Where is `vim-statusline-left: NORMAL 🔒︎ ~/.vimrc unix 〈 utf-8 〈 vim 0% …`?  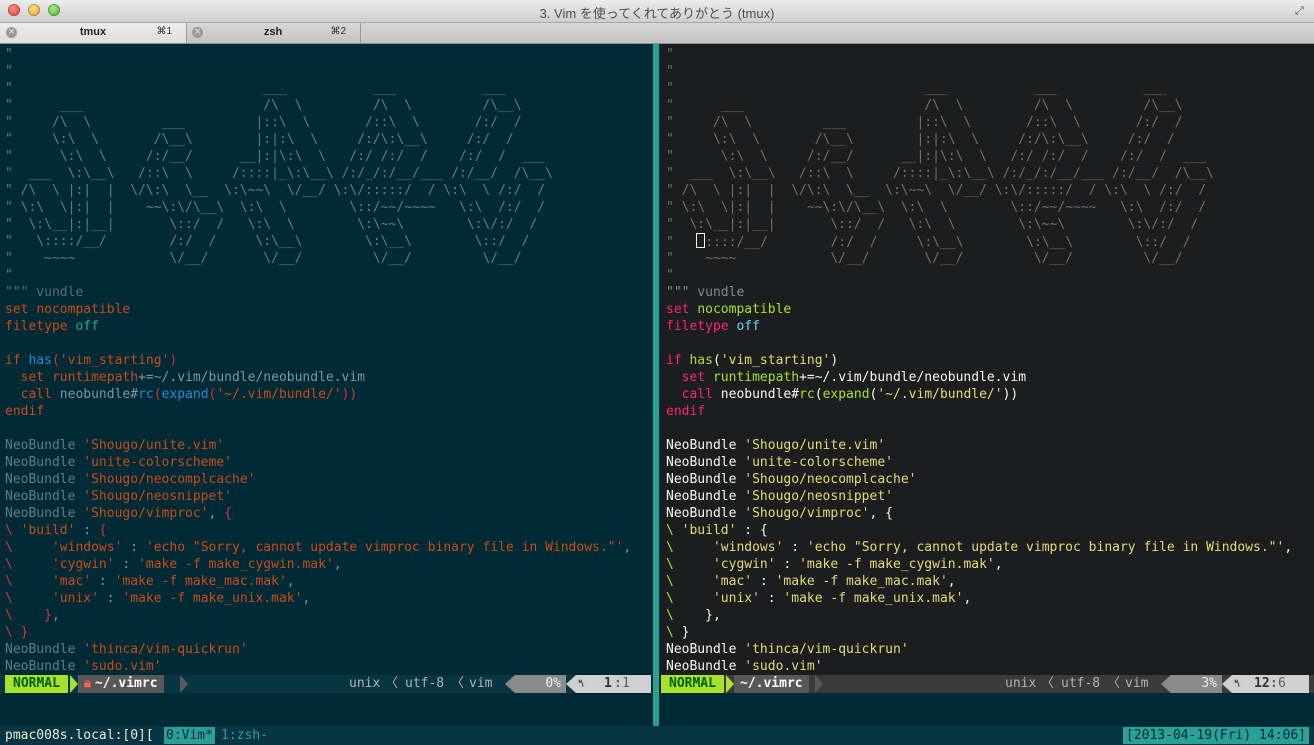
vim-statusline-left: NORMAL 🔒︎ ~/.vimrc unix 〈 utf-8 〈 vim 0% … is located at coordinates (325, 684).